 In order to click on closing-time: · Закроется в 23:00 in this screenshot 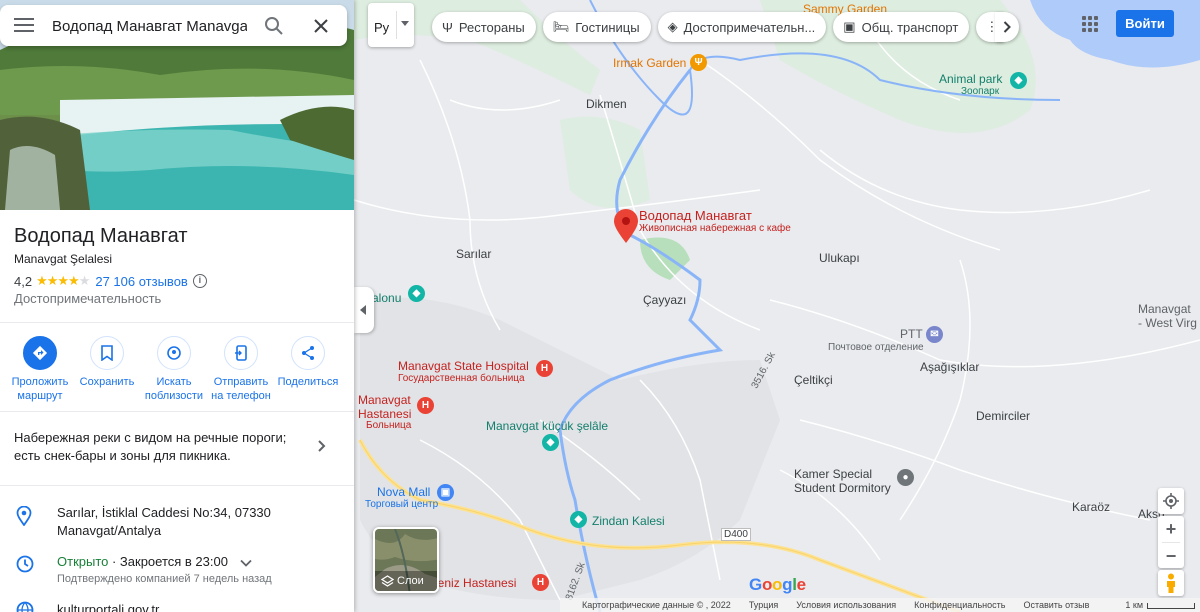, I will do `click(168, 561)`.